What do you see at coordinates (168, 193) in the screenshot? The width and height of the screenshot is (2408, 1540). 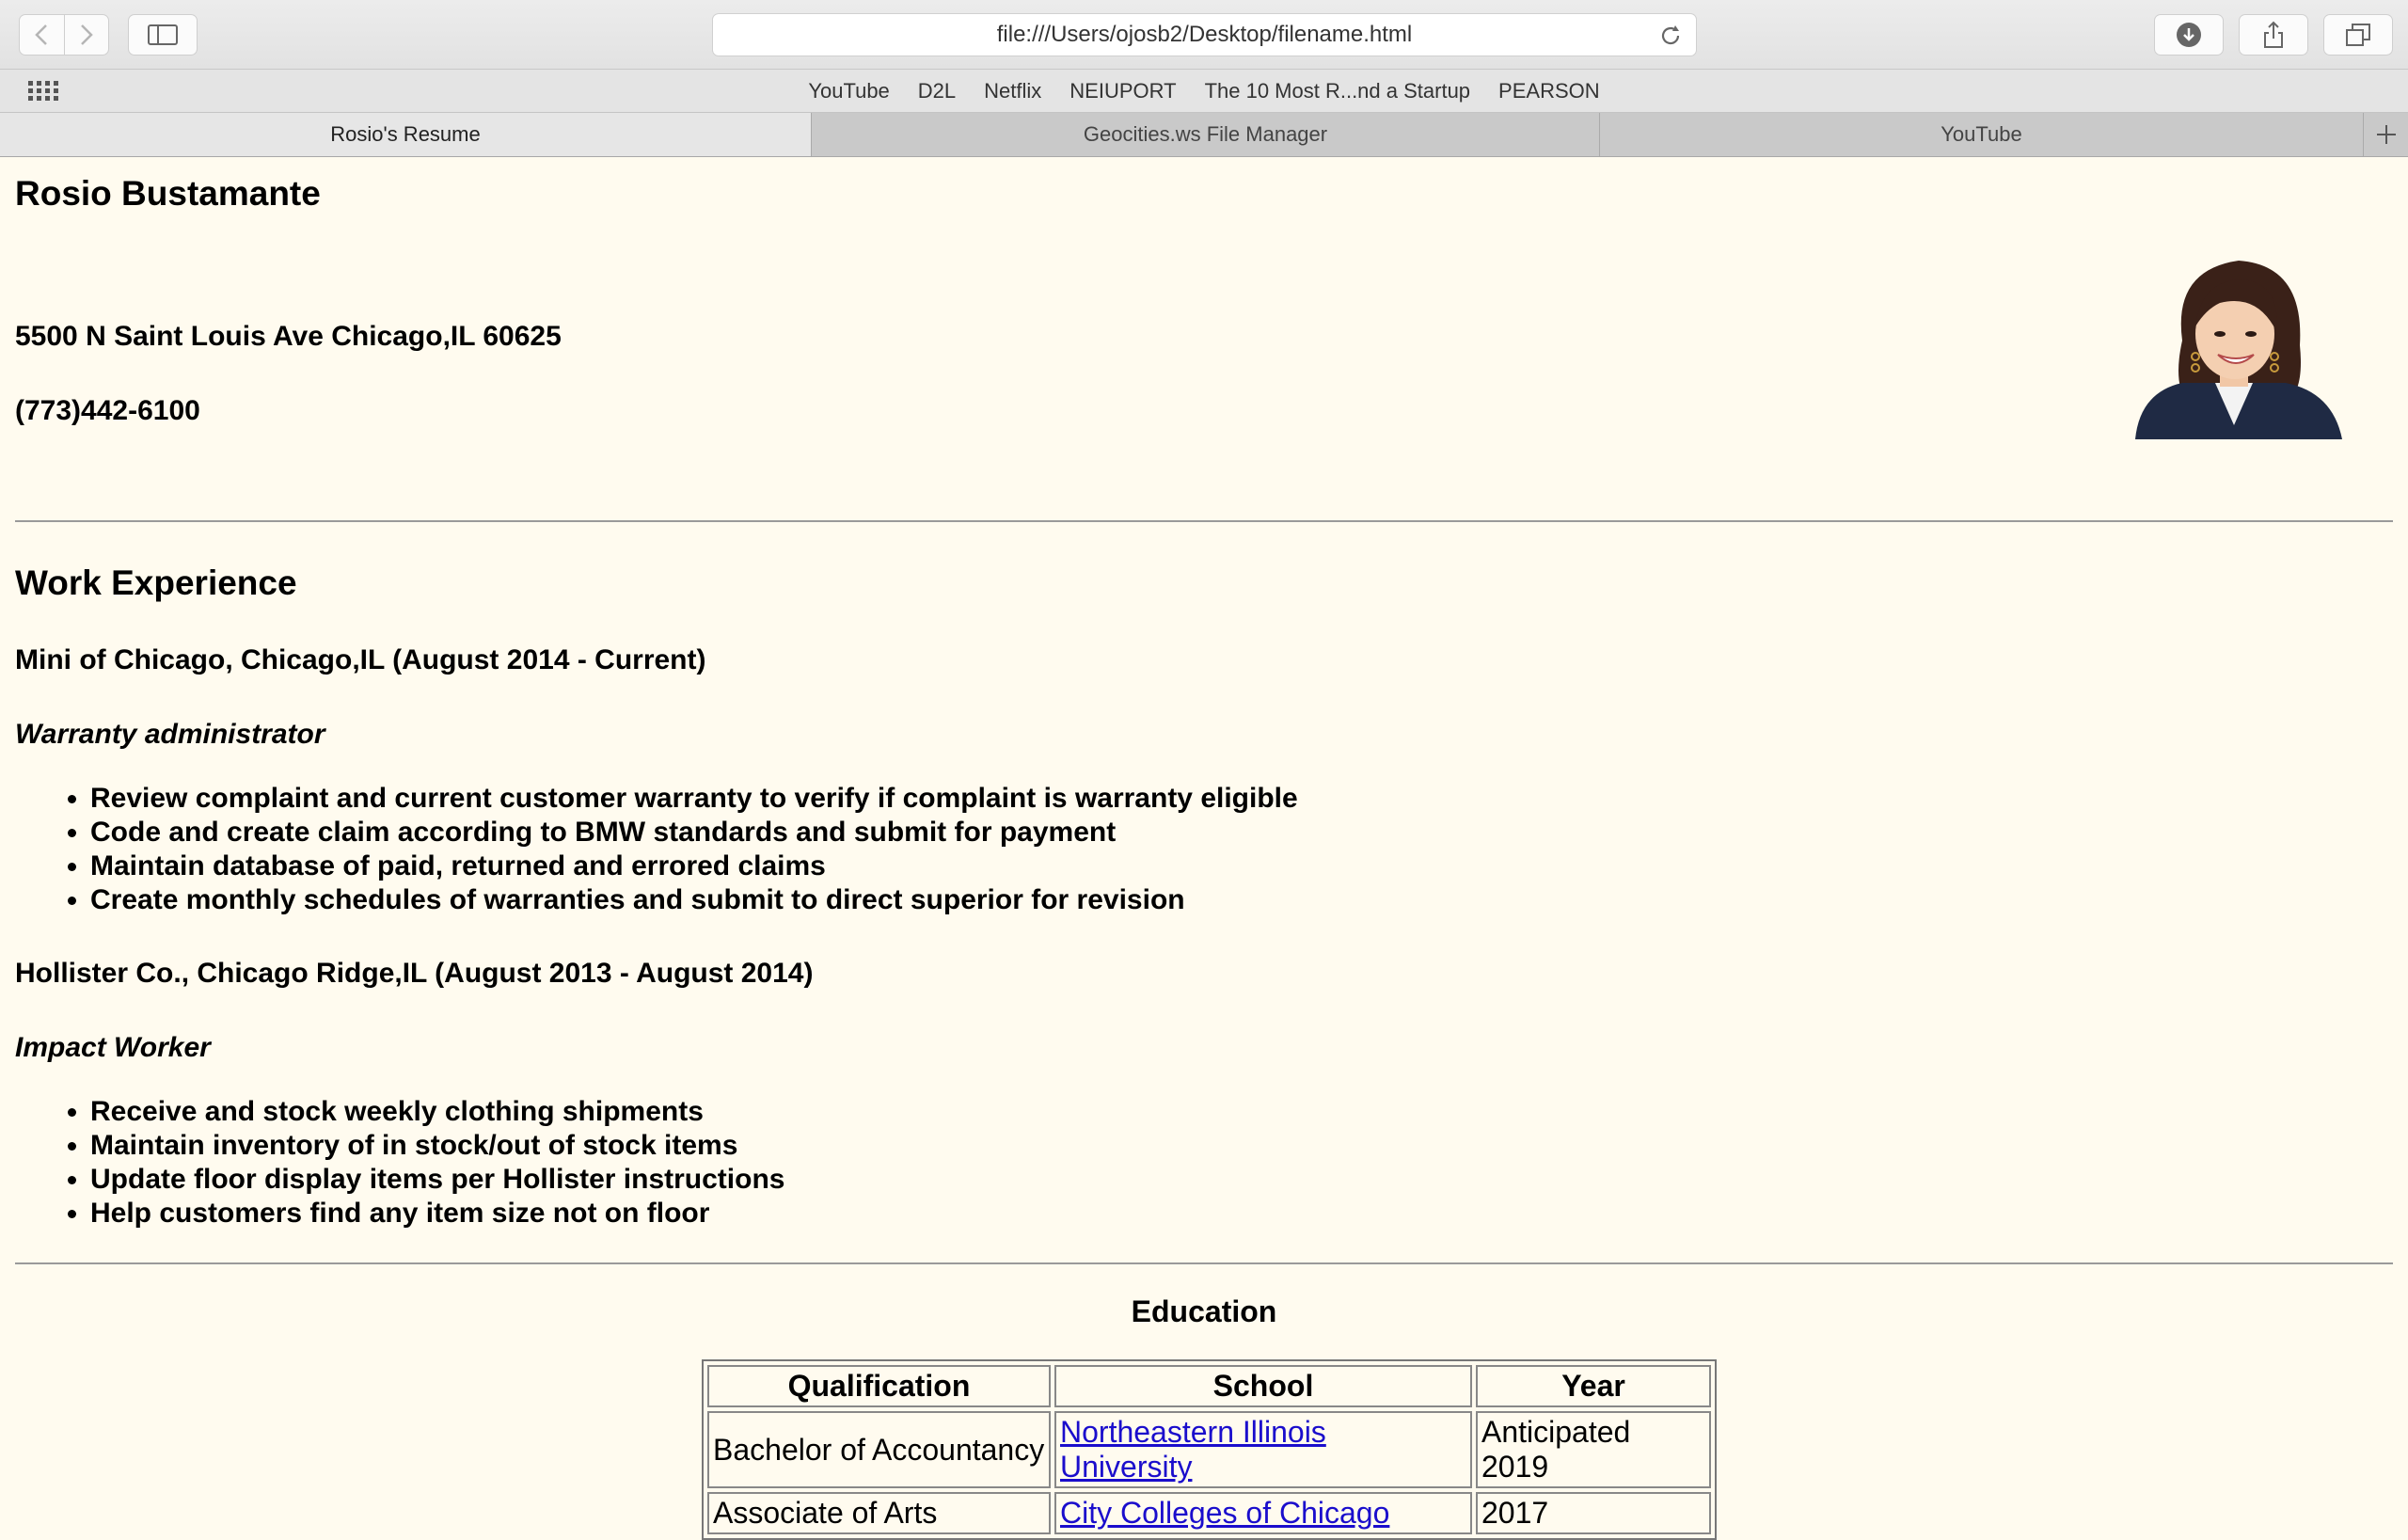 I see `resume-name: Rosio Bustamante` at bounding box center [168, 193].